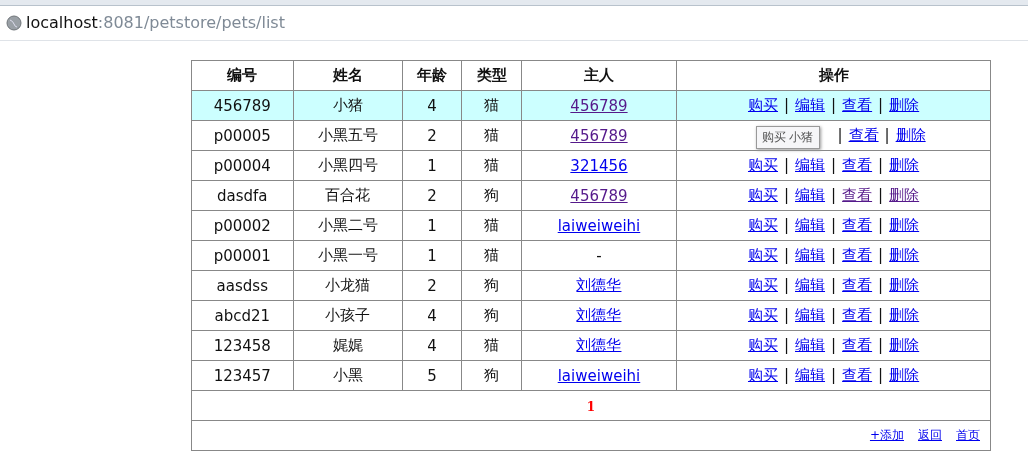 The height and width of the screenshot is (464, 1028). Describe the element at coordinates (242, 255) in the screenshot. I see `table-cell: p00001` at that location.